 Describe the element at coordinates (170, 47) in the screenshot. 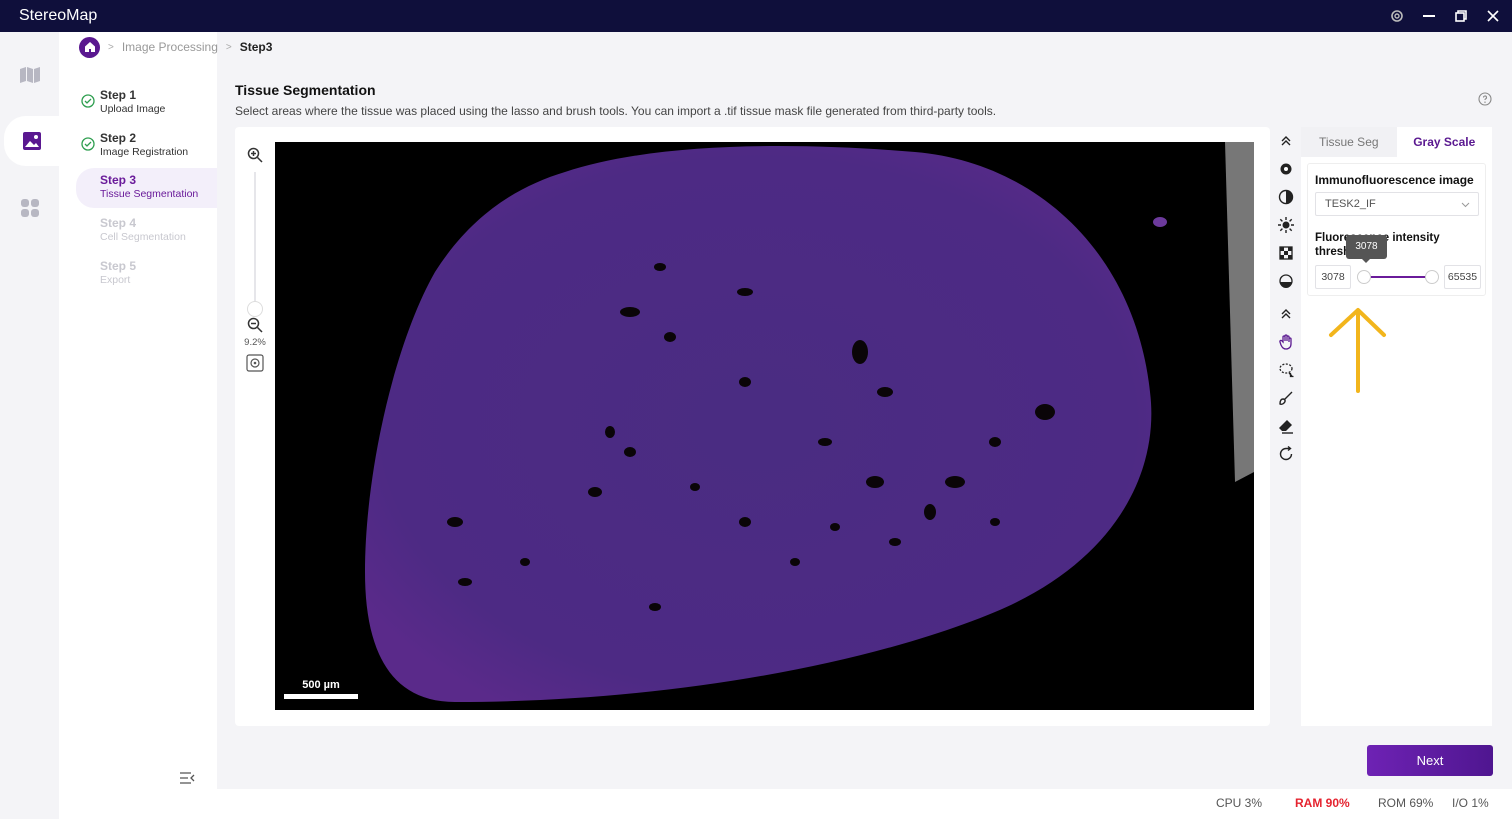

I see `breadcrumb-item: Image Processing` at that location.